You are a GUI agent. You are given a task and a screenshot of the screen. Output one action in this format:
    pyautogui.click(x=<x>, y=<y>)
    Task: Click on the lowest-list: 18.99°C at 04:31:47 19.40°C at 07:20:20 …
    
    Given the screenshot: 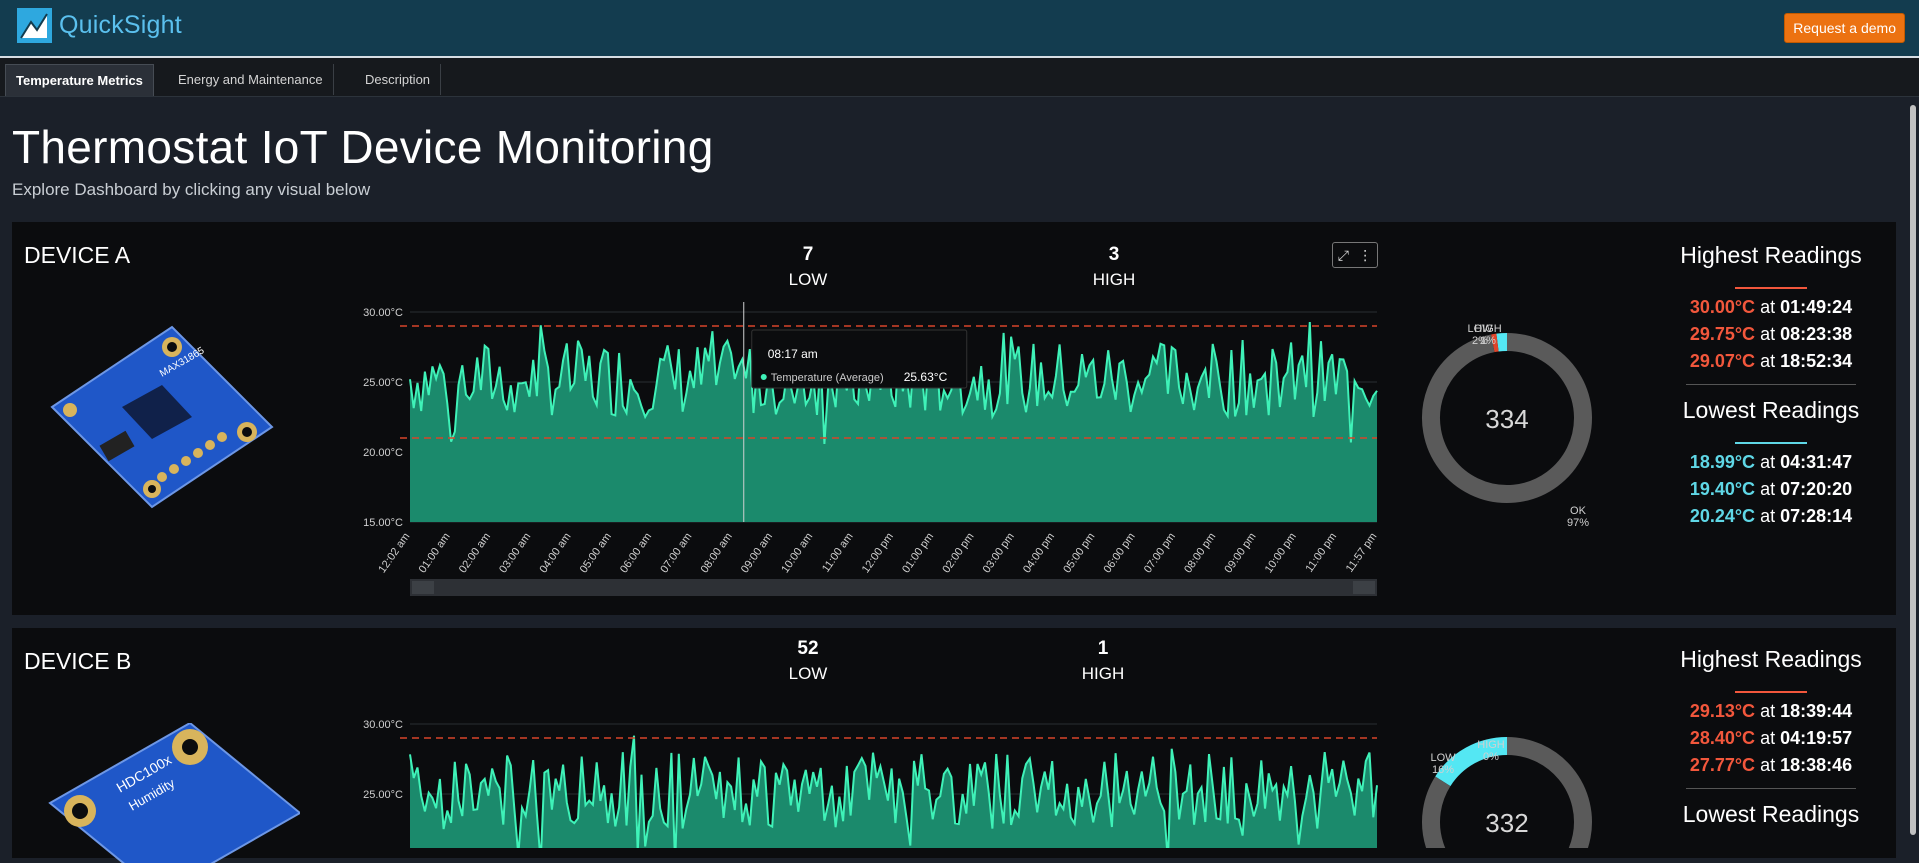 What is the action you would take?
    pyautogui.click(x=1771, y=489)
    